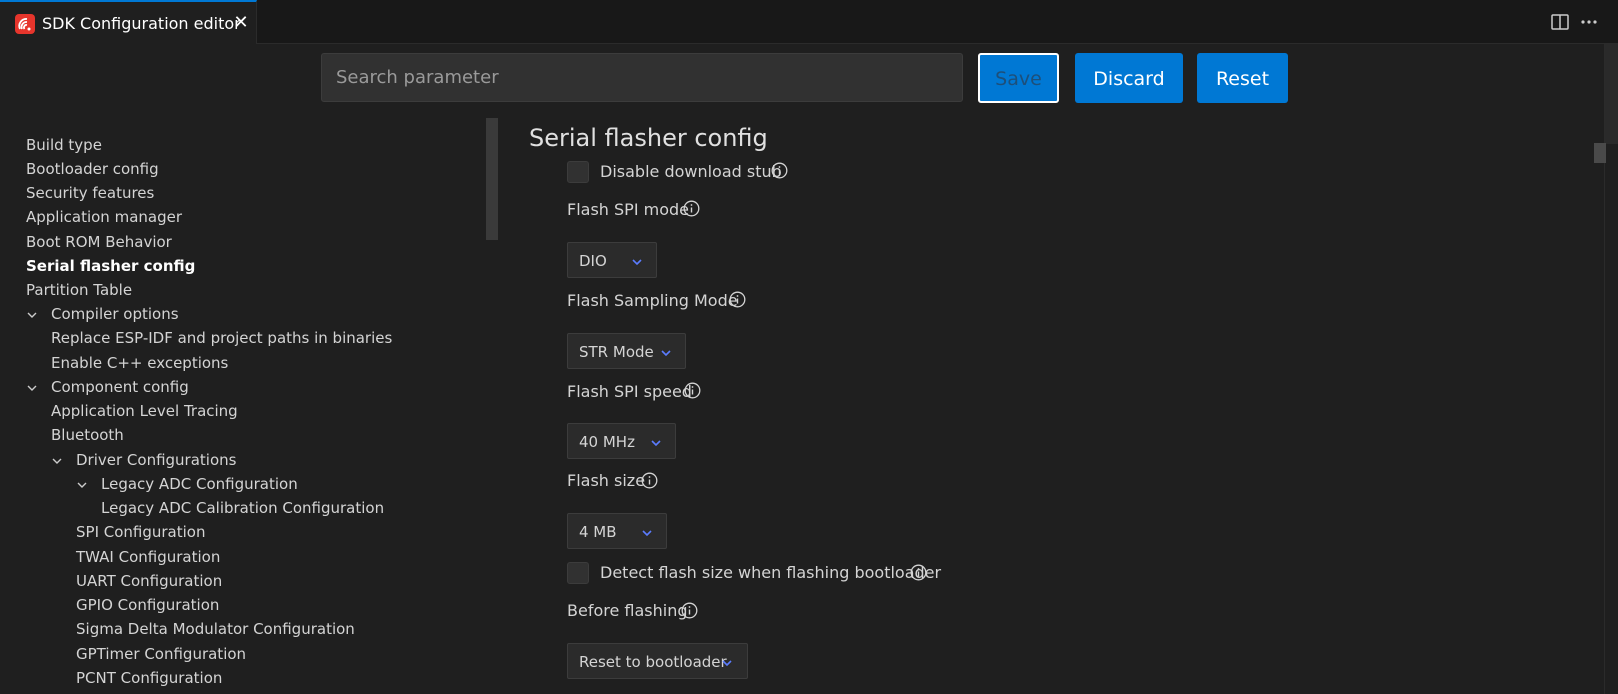 The width and height of the screenshot is (1618, 694). What do you see at coordinates (1589, 22) in the screenshot?
I see `more-actions-icon` at bounding box center [1589, 22].